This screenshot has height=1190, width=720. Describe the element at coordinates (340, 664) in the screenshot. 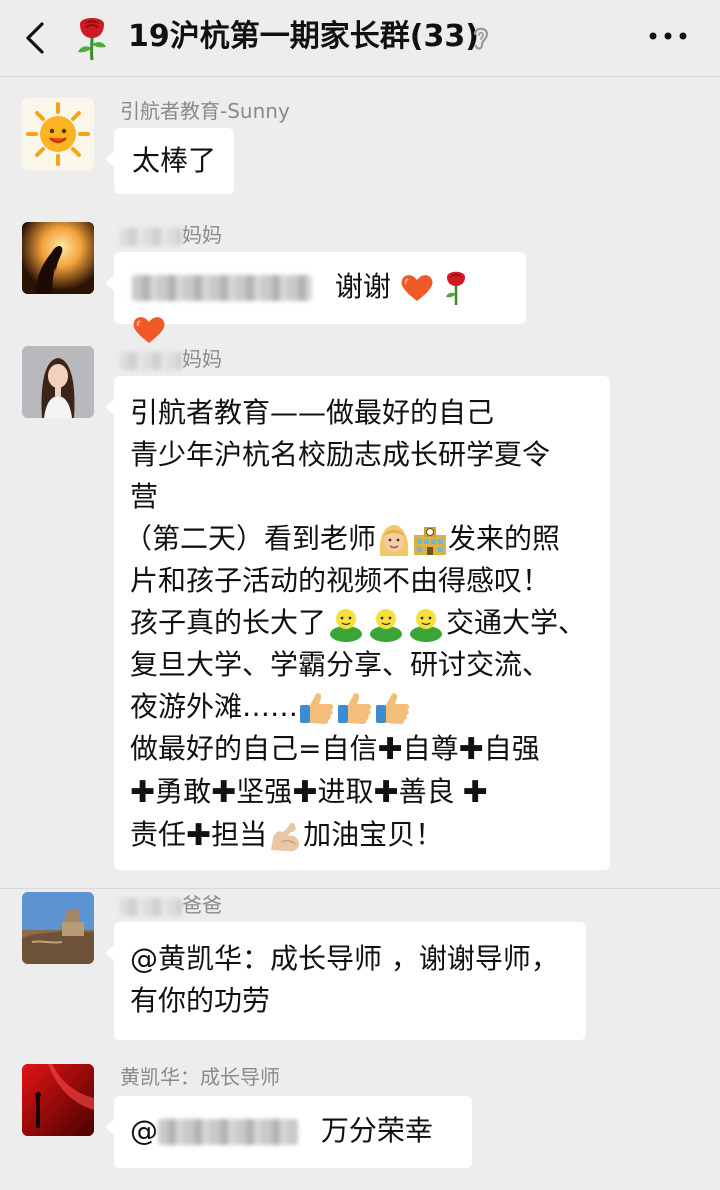

I see `message-line: 复旦大学、学霸分享、研讨交流、` at that location.